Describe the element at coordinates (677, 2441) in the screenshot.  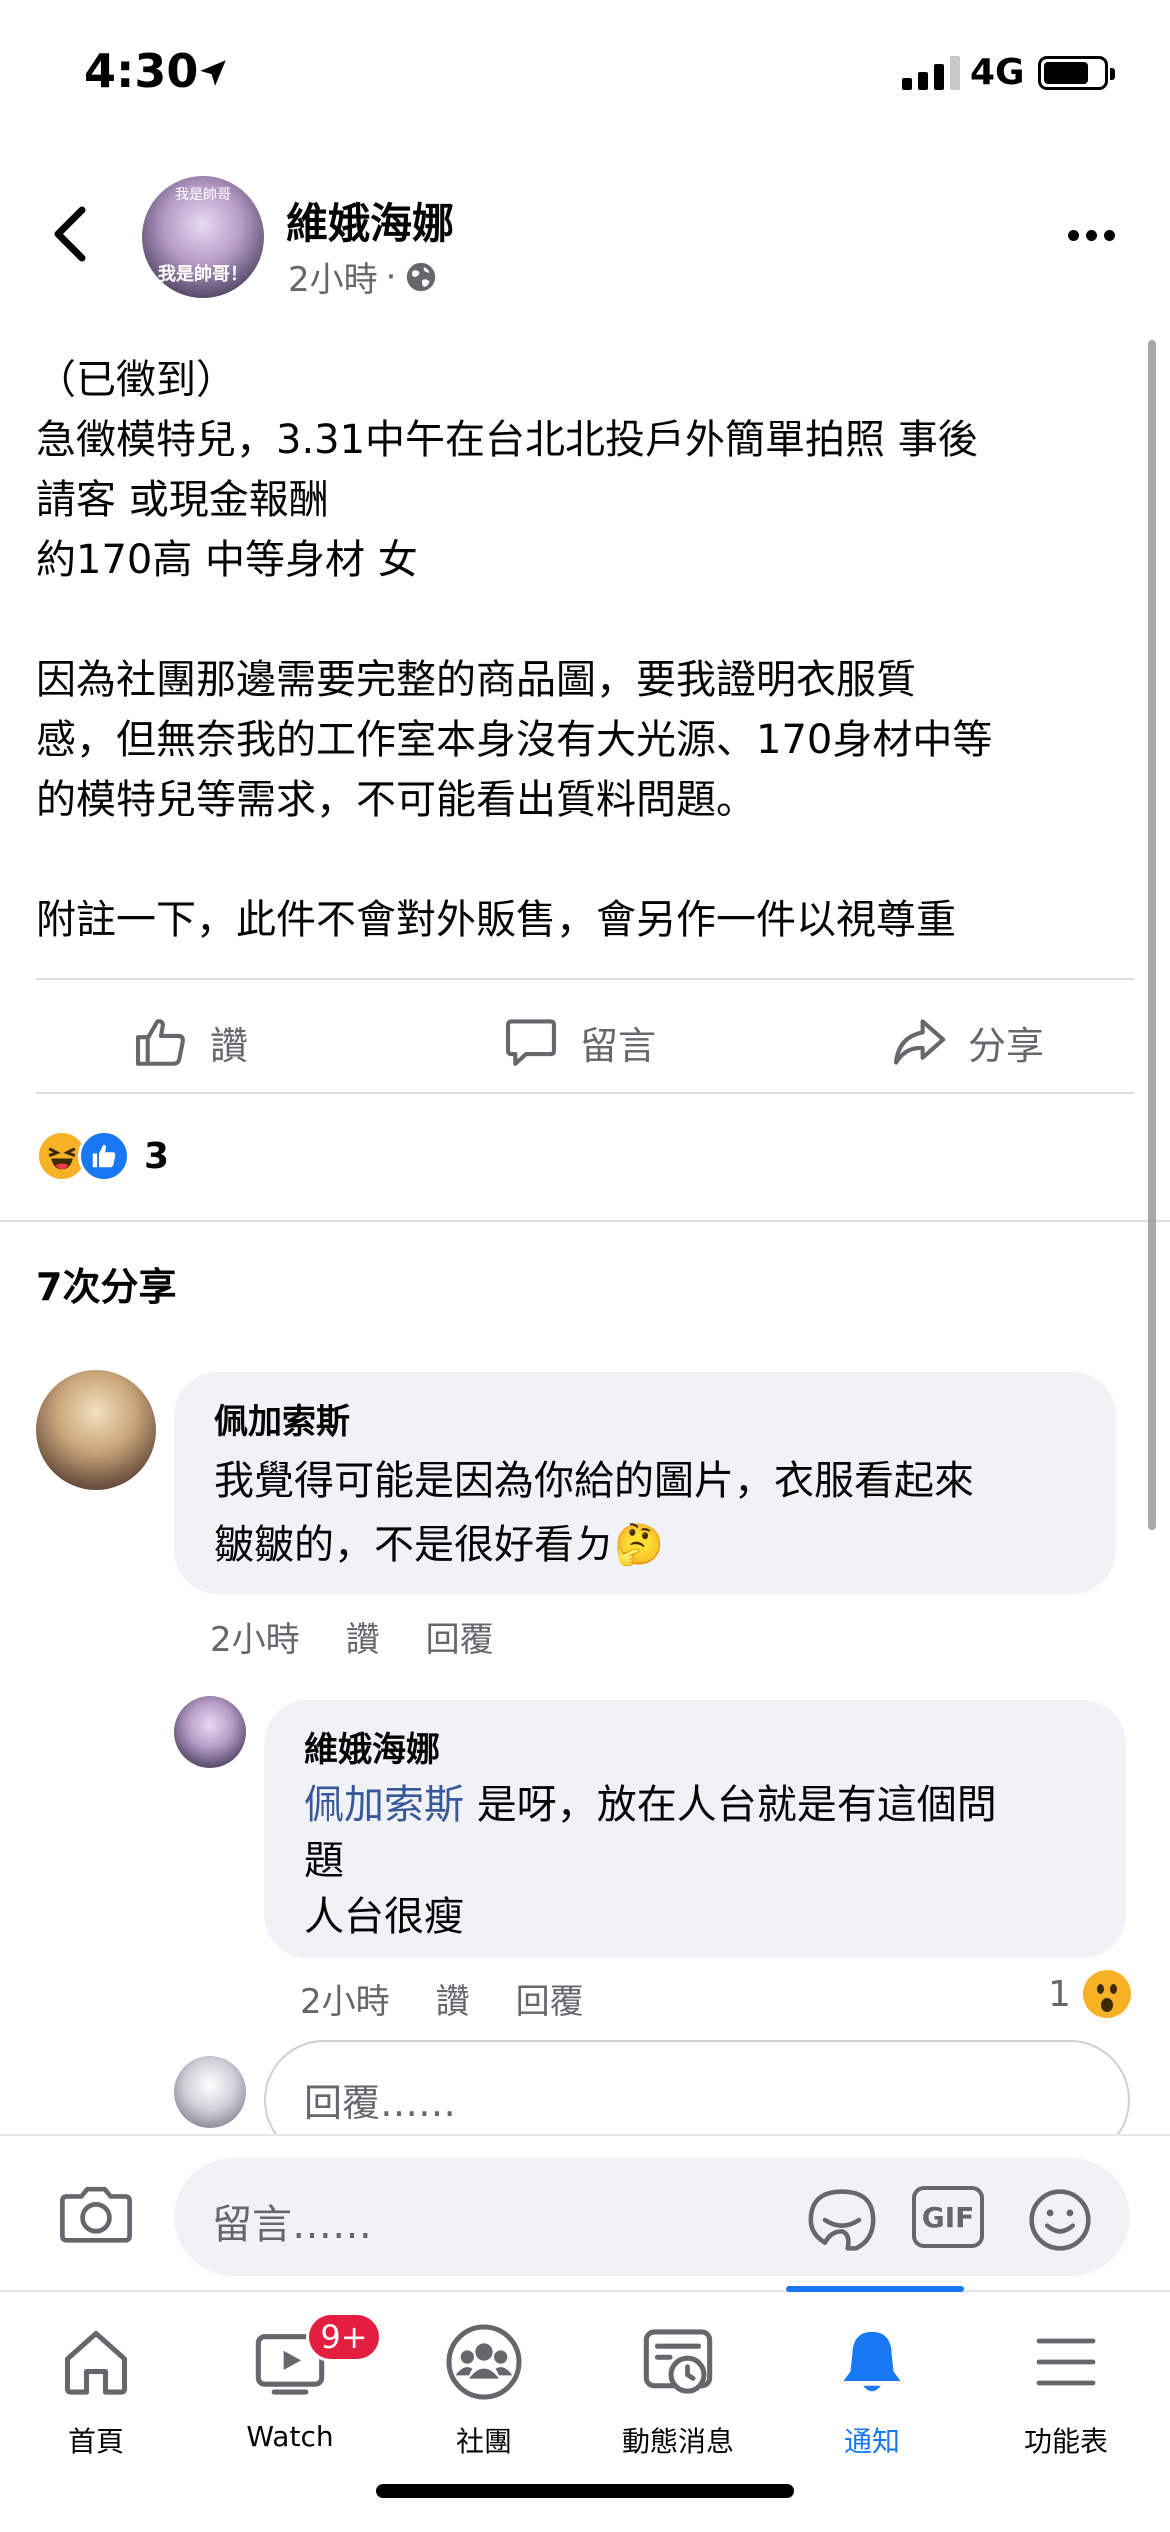
I see `tab-label: 動態消息` at that location.